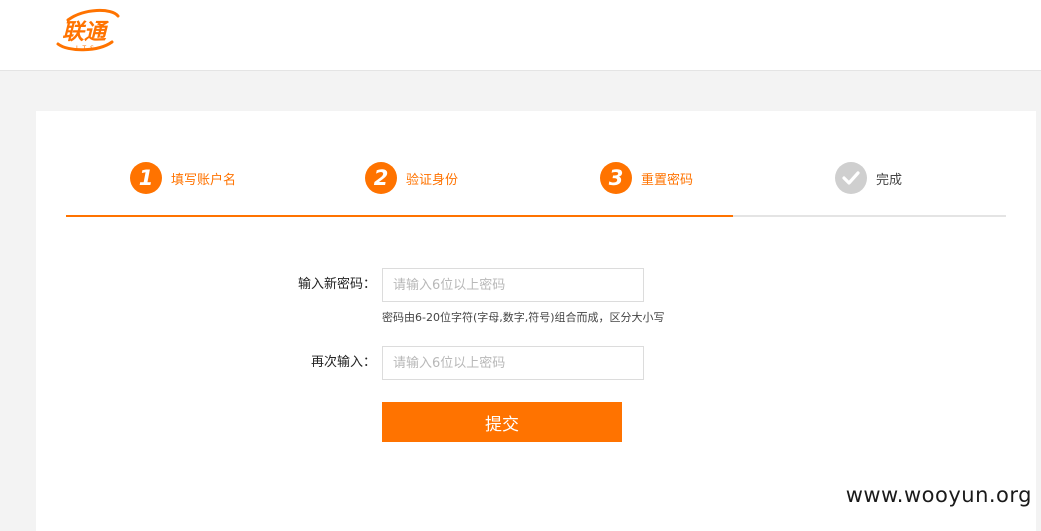 The width and height of the screenshot is (1041, 531). What do you see at coordinates (939, 495) in the screenshot?
I see `watermark-text: www.wooyun.org` at bounding box center [939, 495].